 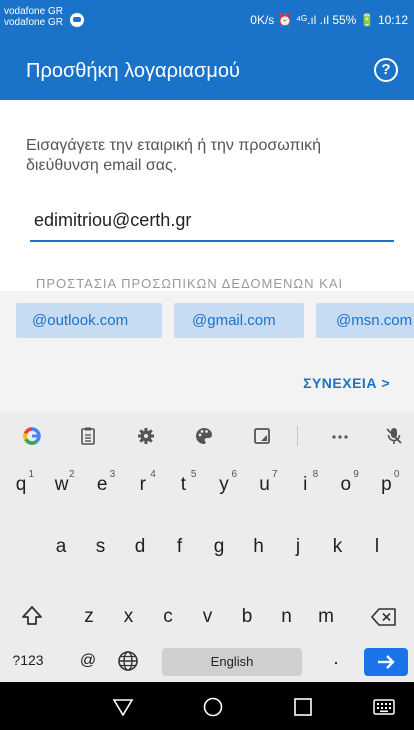 I want to click on domain-chip-outlook: @outlook.com, so click(x=89, y=320).